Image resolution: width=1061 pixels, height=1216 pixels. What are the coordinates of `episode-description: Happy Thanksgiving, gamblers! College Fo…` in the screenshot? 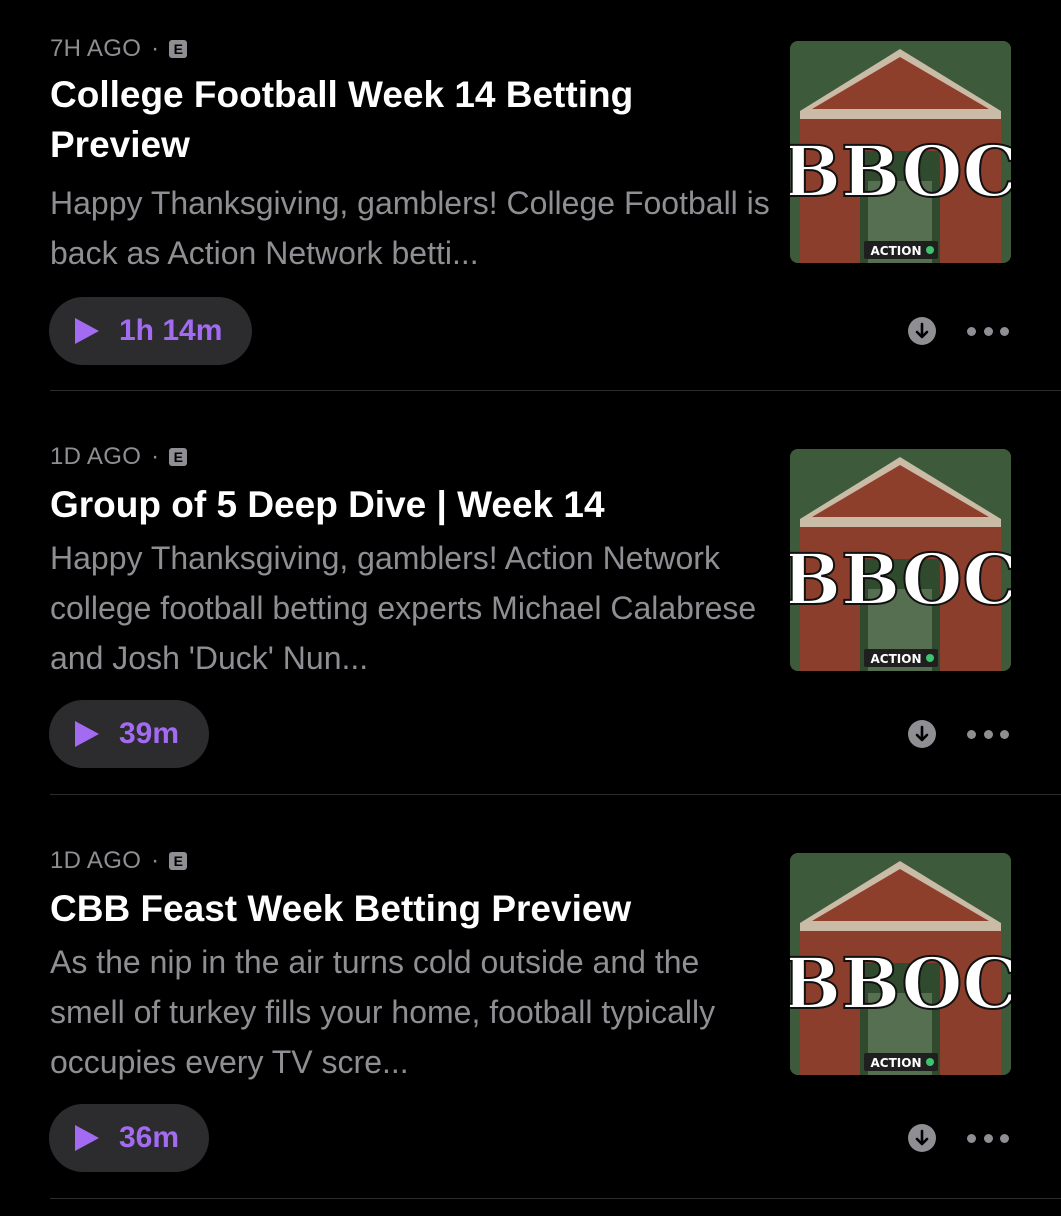 It's located at (410, 228).